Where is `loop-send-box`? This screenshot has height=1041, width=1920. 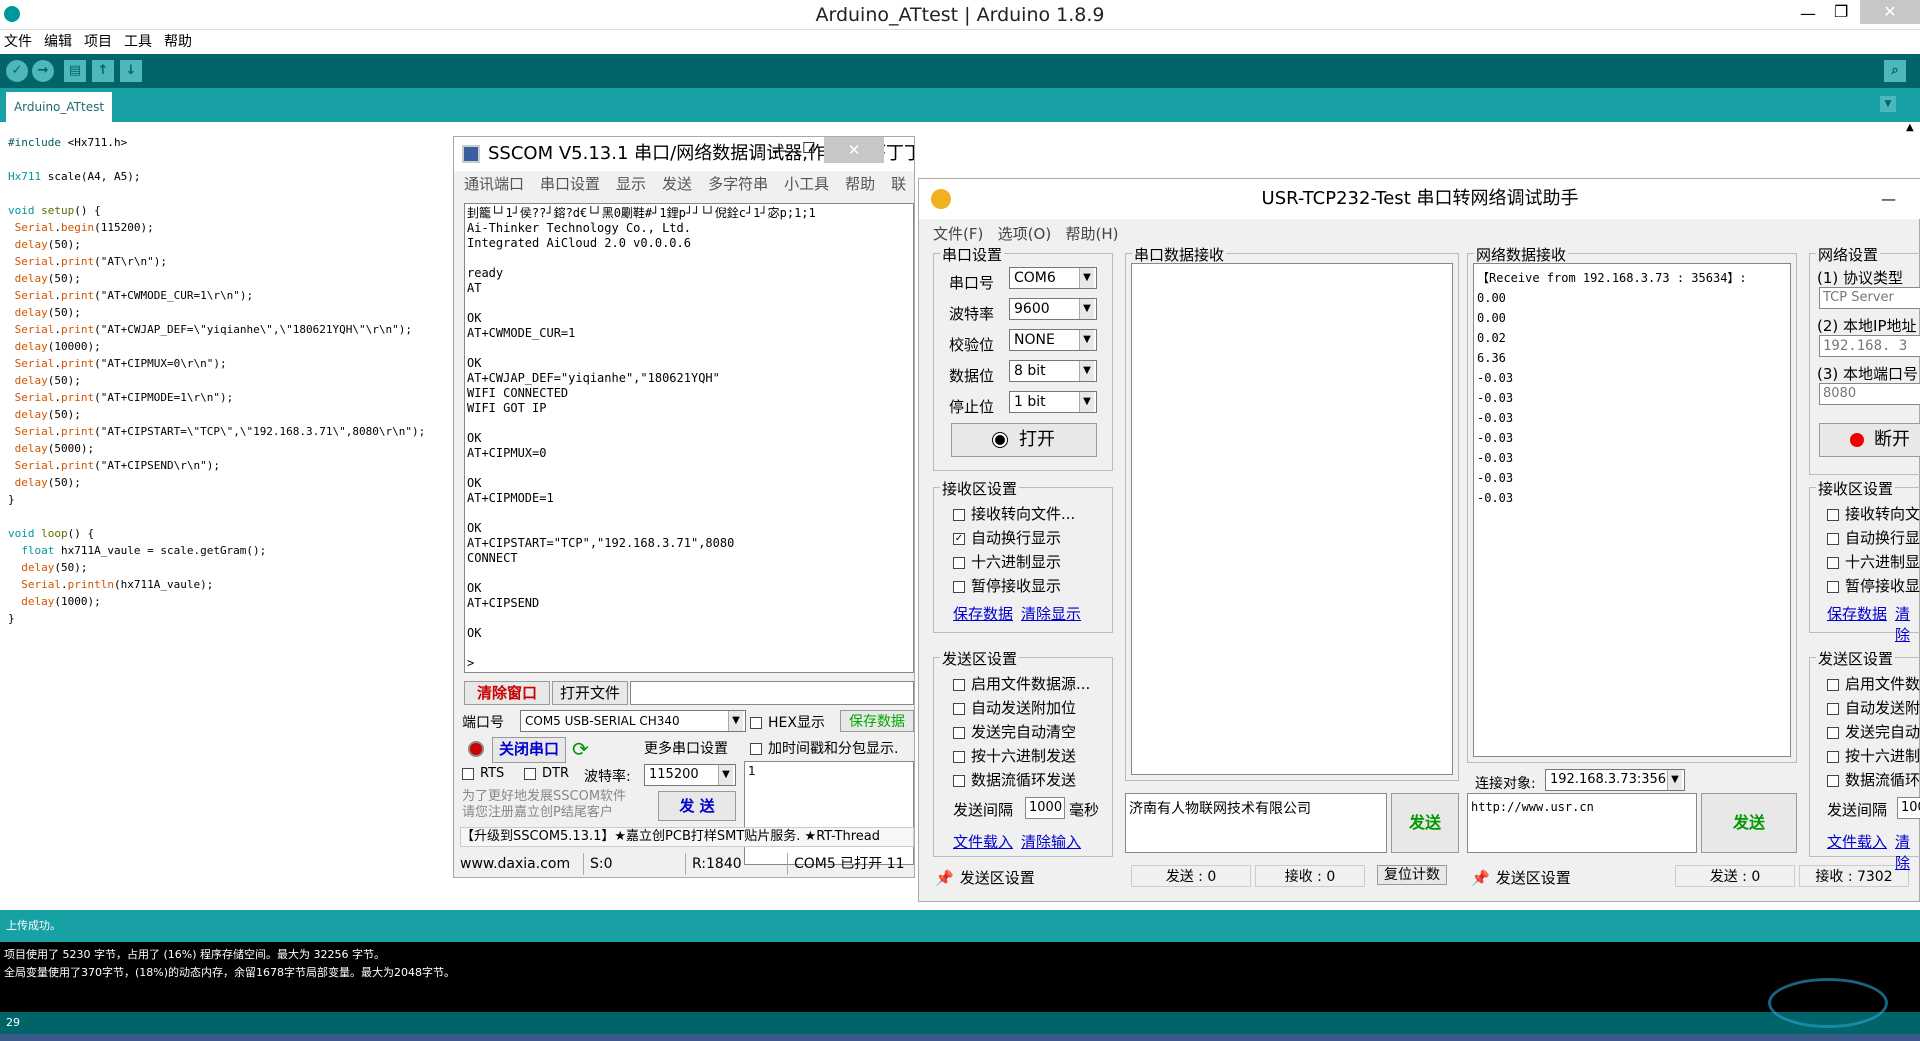 loop-send-box is located at coordinates (959, 780).